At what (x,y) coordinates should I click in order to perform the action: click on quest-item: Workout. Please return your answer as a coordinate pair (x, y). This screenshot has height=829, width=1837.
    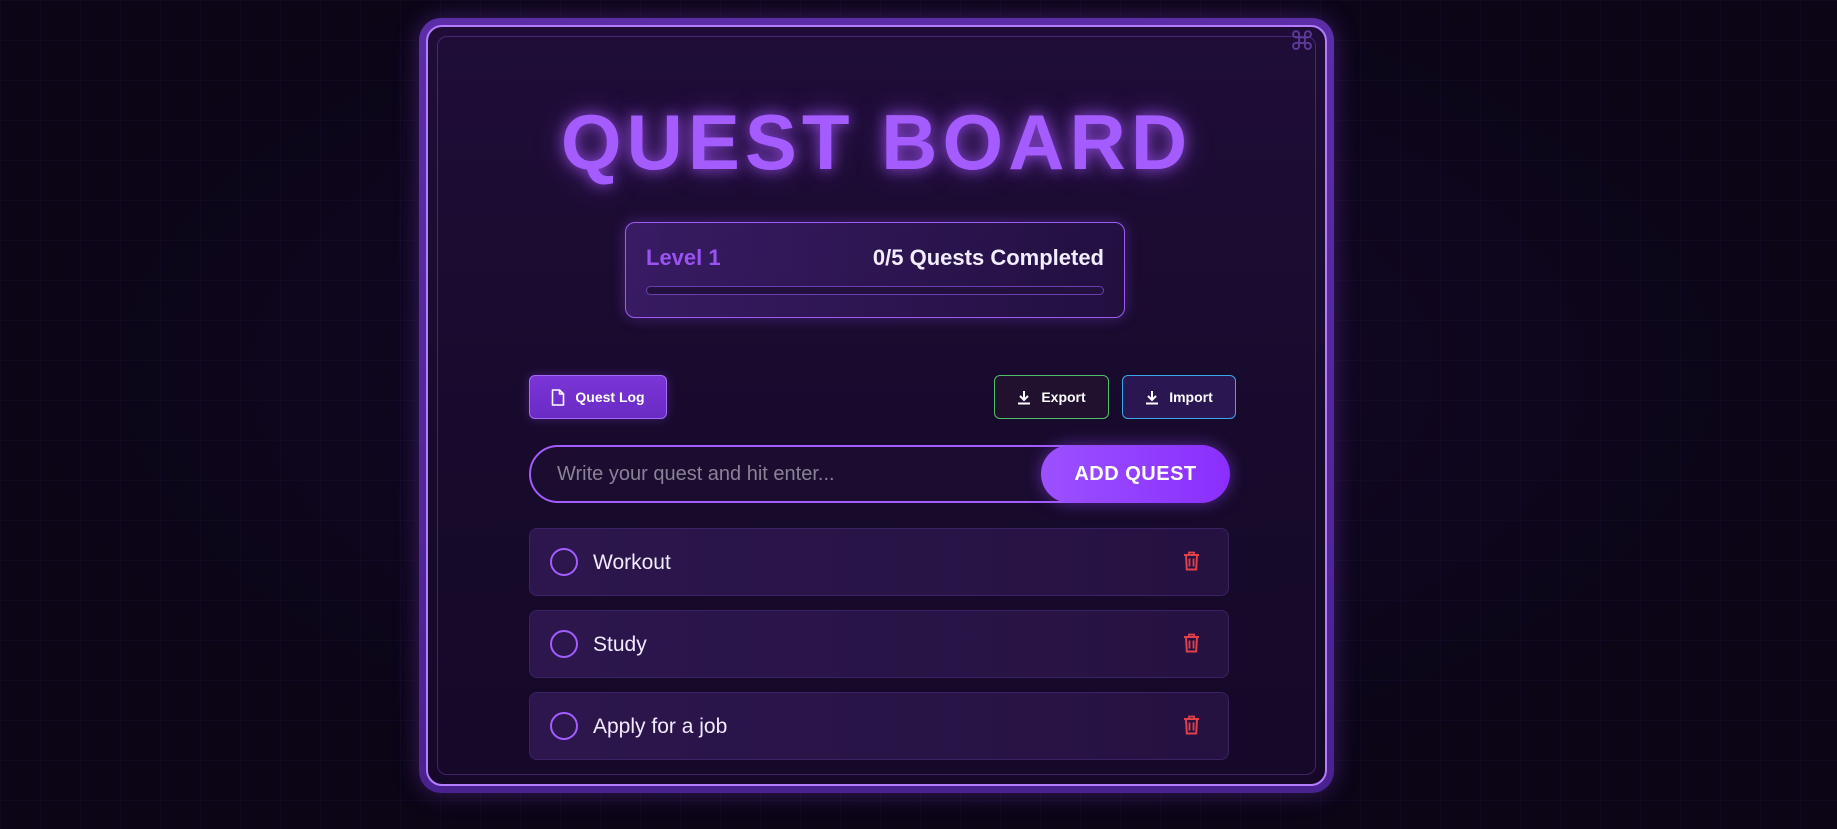
    Looking at the image, I should click on (879, 562).